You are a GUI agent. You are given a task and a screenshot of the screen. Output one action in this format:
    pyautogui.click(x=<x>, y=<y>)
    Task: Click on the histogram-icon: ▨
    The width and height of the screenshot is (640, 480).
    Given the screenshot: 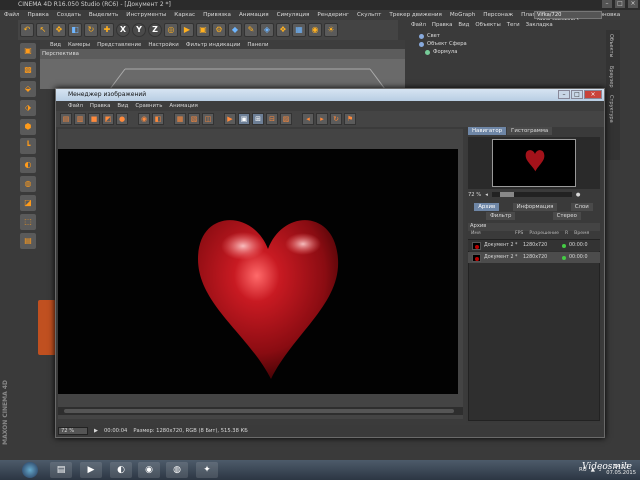 What is the action you would take?
    pyautogui.click(x=286, y=119)
    